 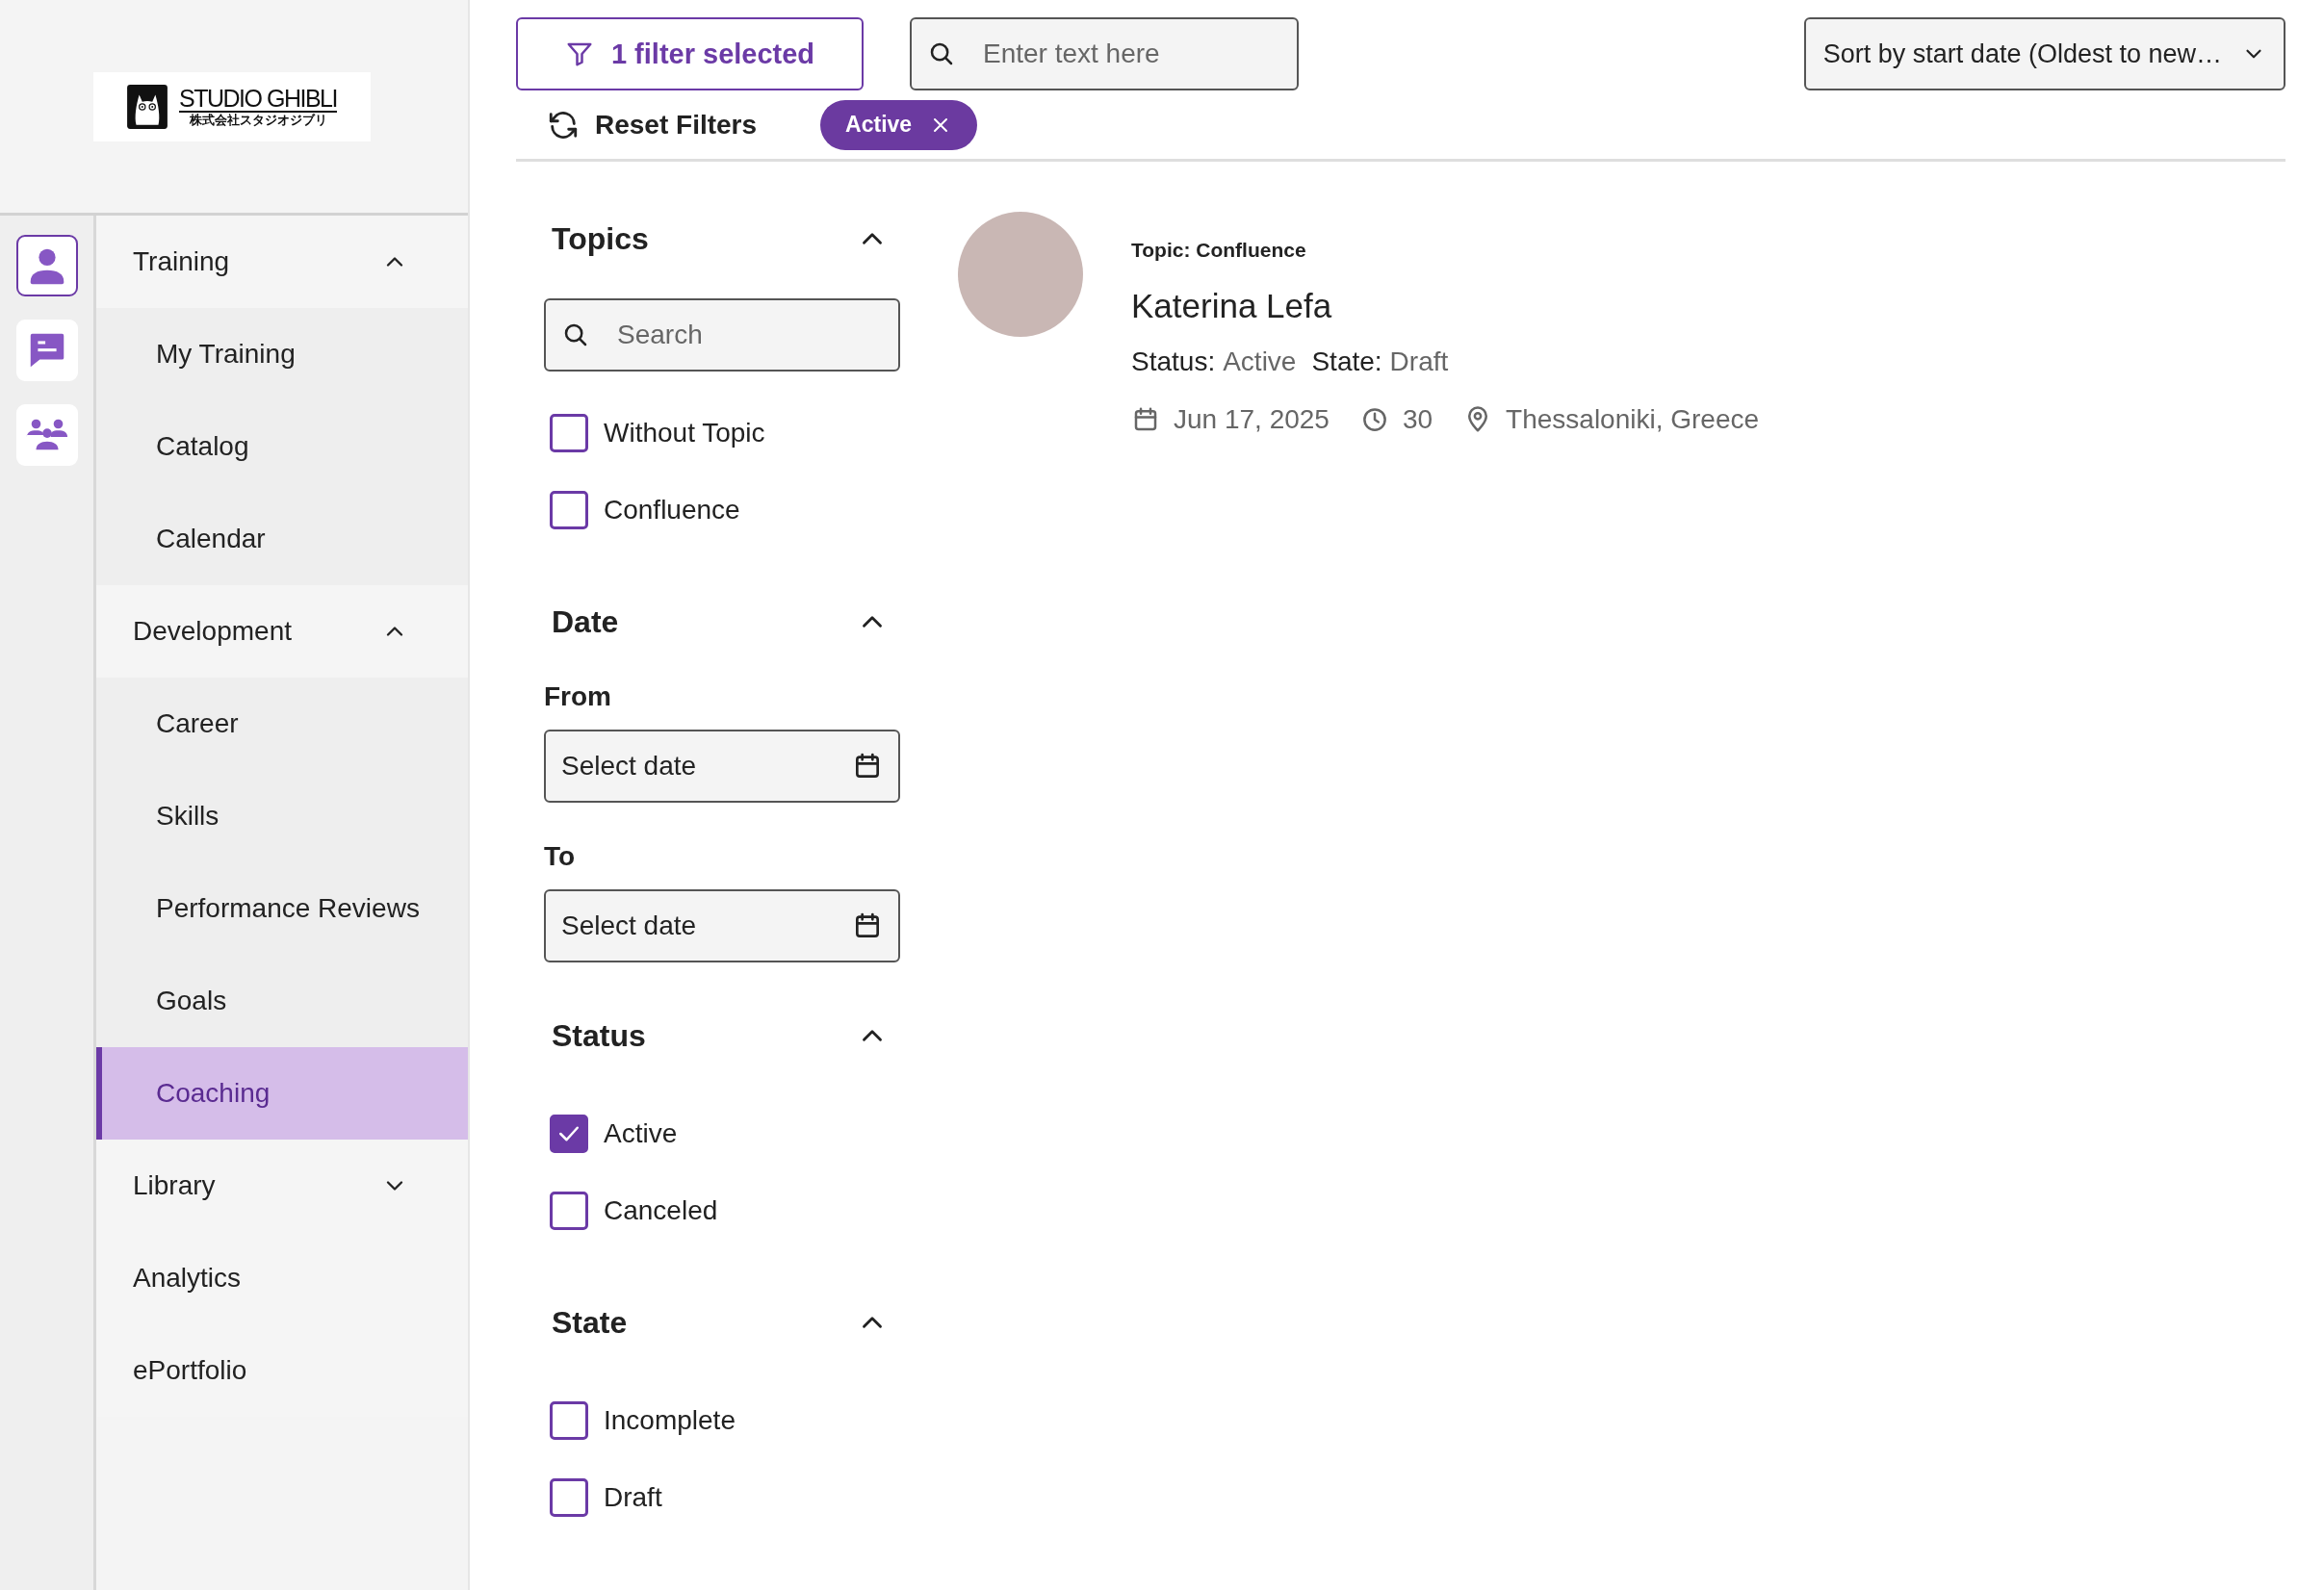 What do you see at coordinates (46, 350) in the screenshot?
I see `chat-button` at bounding box center [46, 350].